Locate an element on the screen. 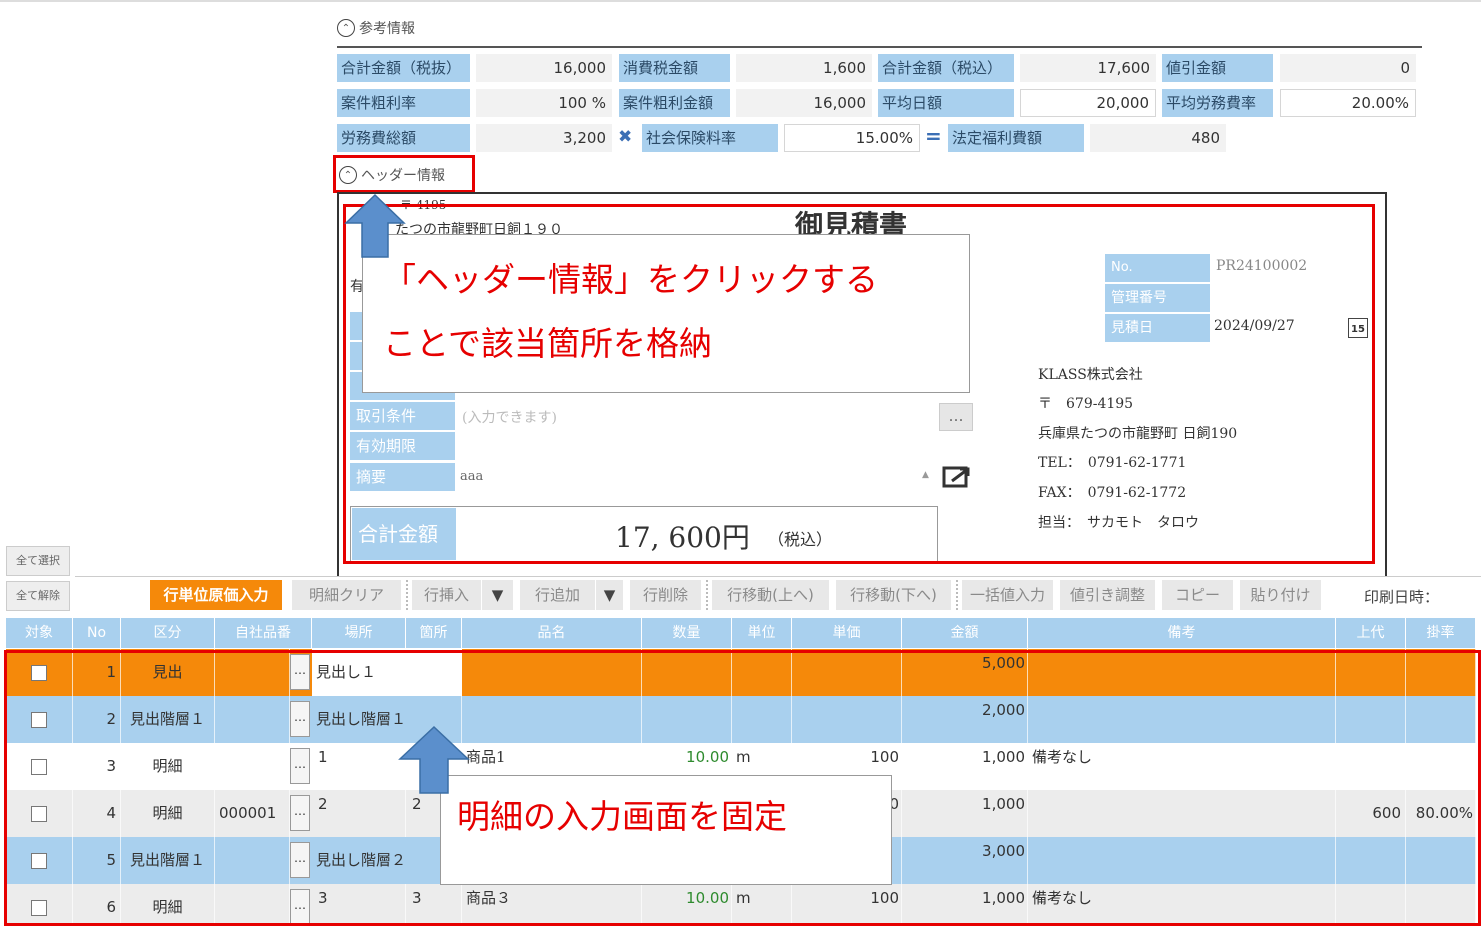 This screenshot has width=1481, height=928. summary-label: 平均日額 is located at coordinates (946, 103).